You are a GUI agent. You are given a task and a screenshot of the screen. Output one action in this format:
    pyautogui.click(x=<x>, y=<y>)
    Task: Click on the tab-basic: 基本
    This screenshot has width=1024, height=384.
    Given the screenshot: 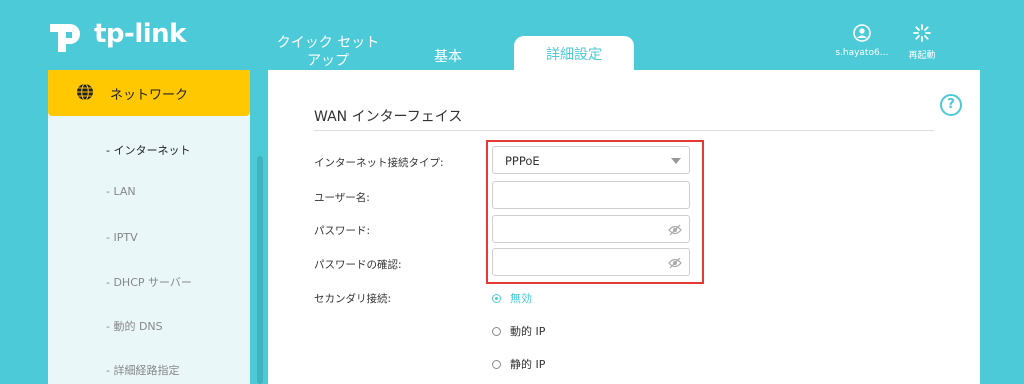 What is the action you would take?
    pyautogui.click(x=448, y=57)
    